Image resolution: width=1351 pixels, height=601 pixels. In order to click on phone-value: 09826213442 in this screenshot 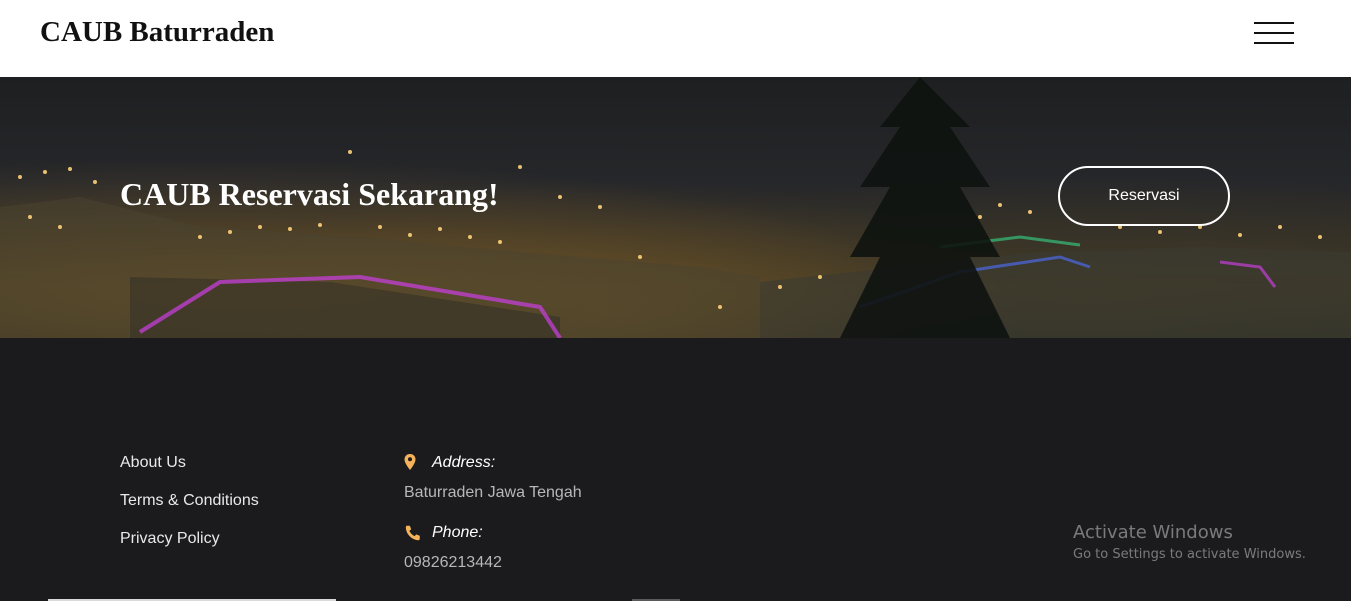, I will do `click(493, 563)`.